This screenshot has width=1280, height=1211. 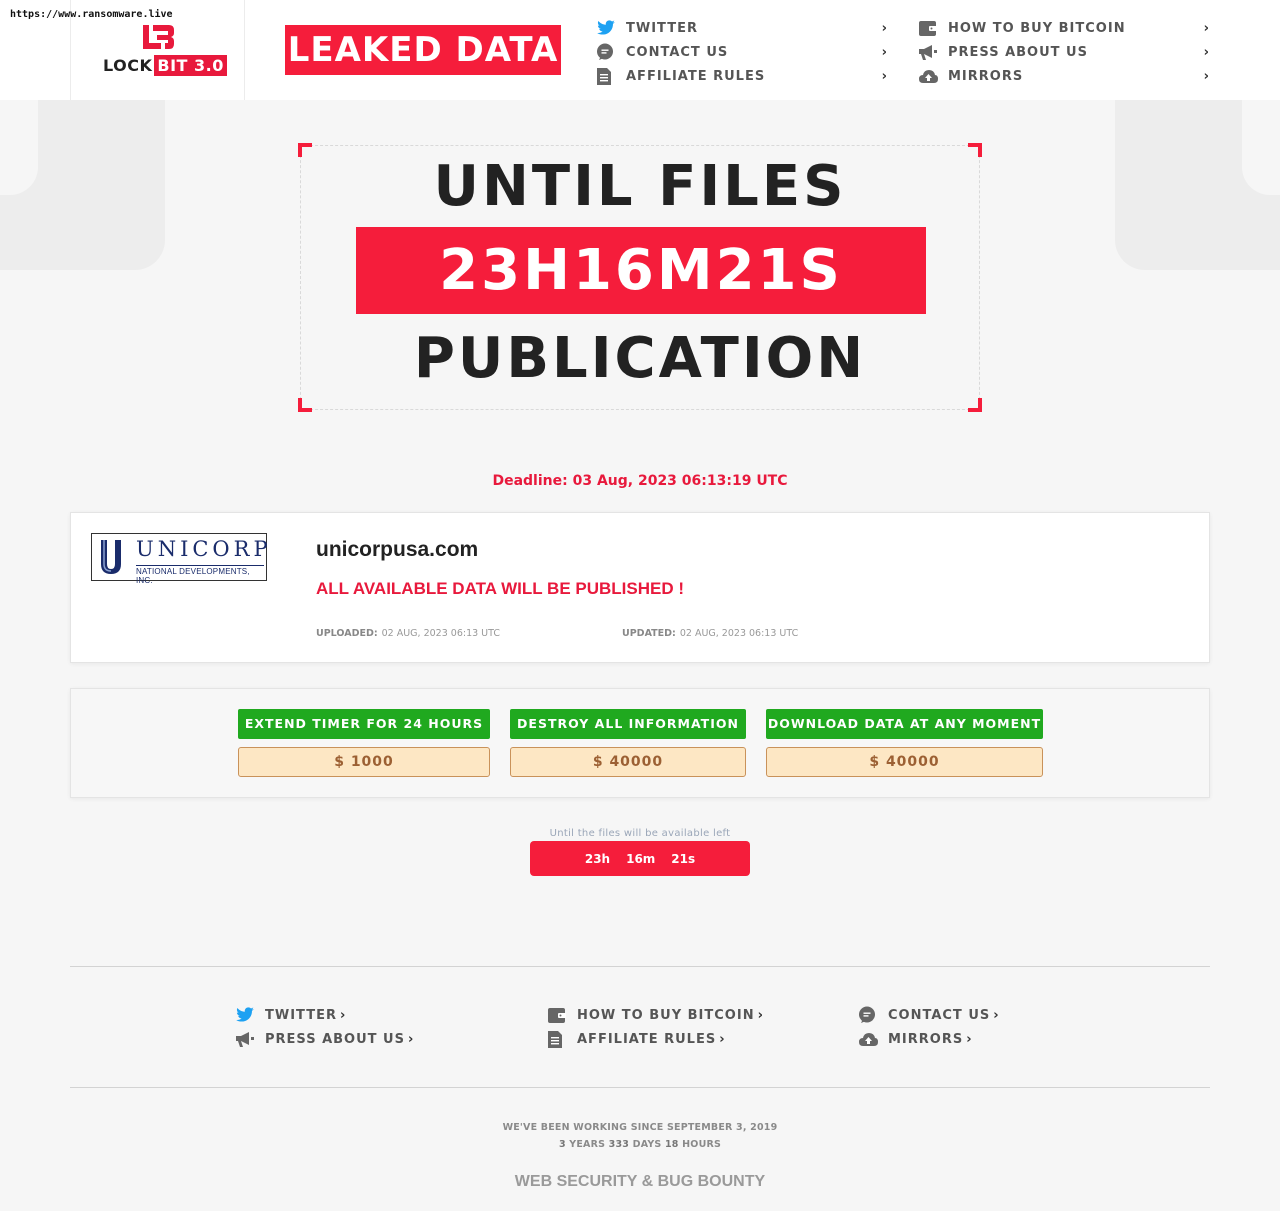 I want to click on updated-meta: UPDATED: 02 AUG, 2023 06:13 UTC, so click(x=710, y=633).